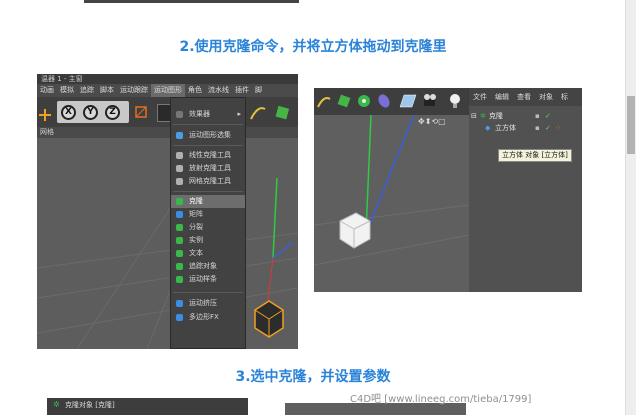 The height and width of the screenshot is (415, 636). Describe the element at coordinates (535, 155) in the screenshot. I see `tooltip: 立方体 对象 [立方体]` at that location.